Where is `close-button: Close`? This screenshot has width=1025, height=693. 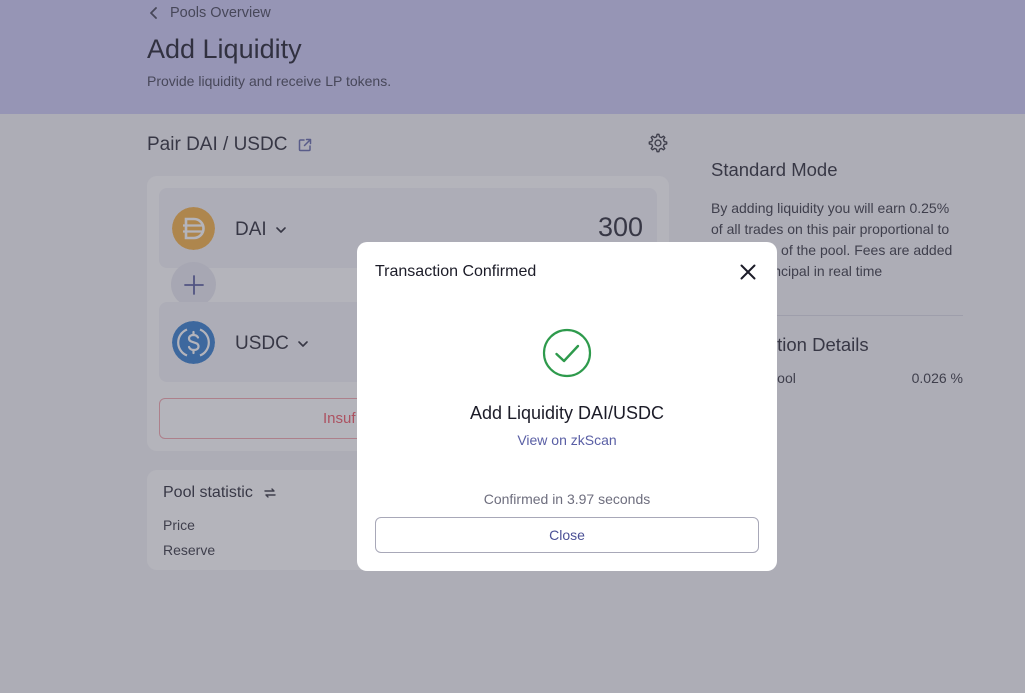 close-button: Close is located at coordinates (567, 535).